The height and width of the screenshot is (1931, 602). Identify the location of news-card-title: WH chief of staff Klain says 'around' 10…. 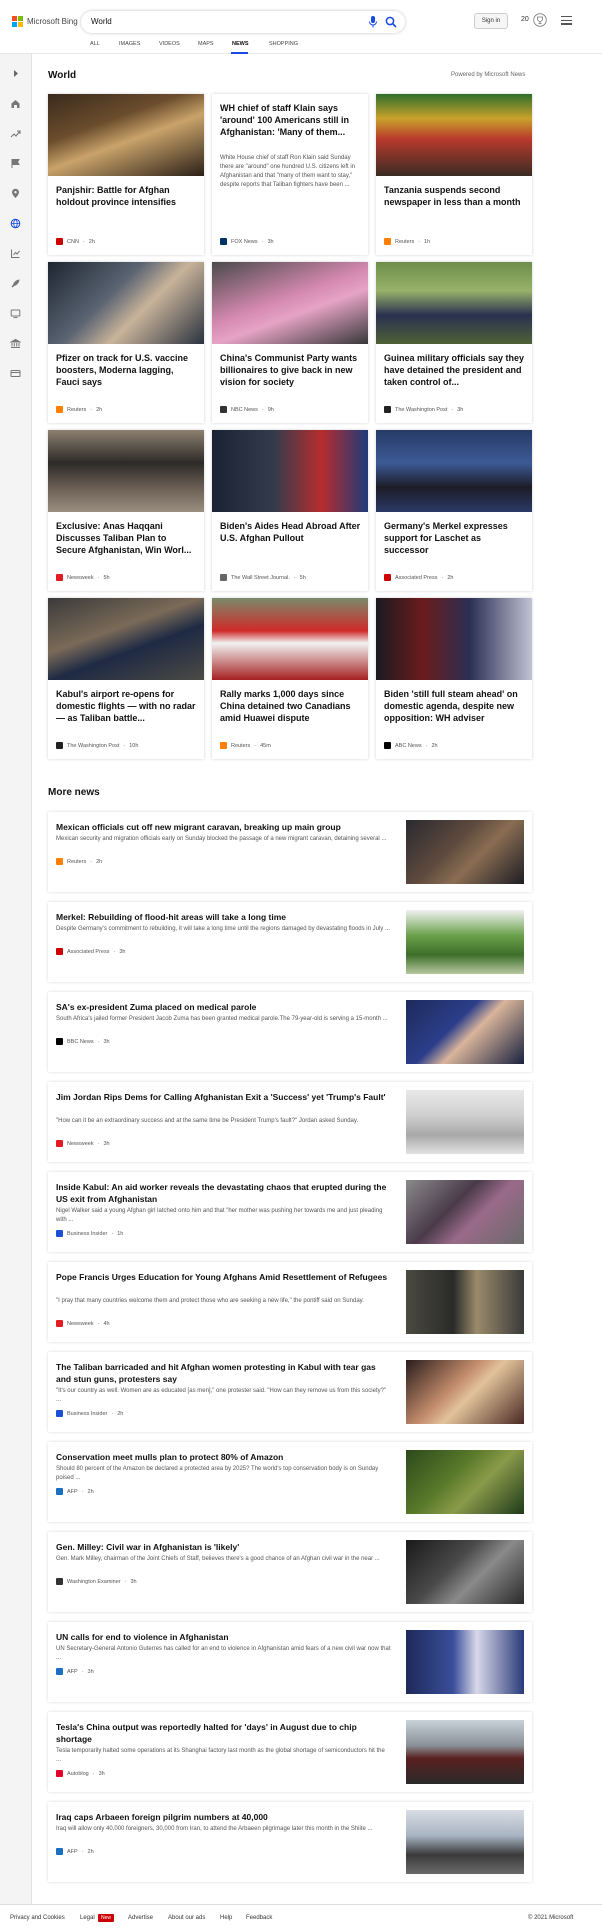
(291, 120).